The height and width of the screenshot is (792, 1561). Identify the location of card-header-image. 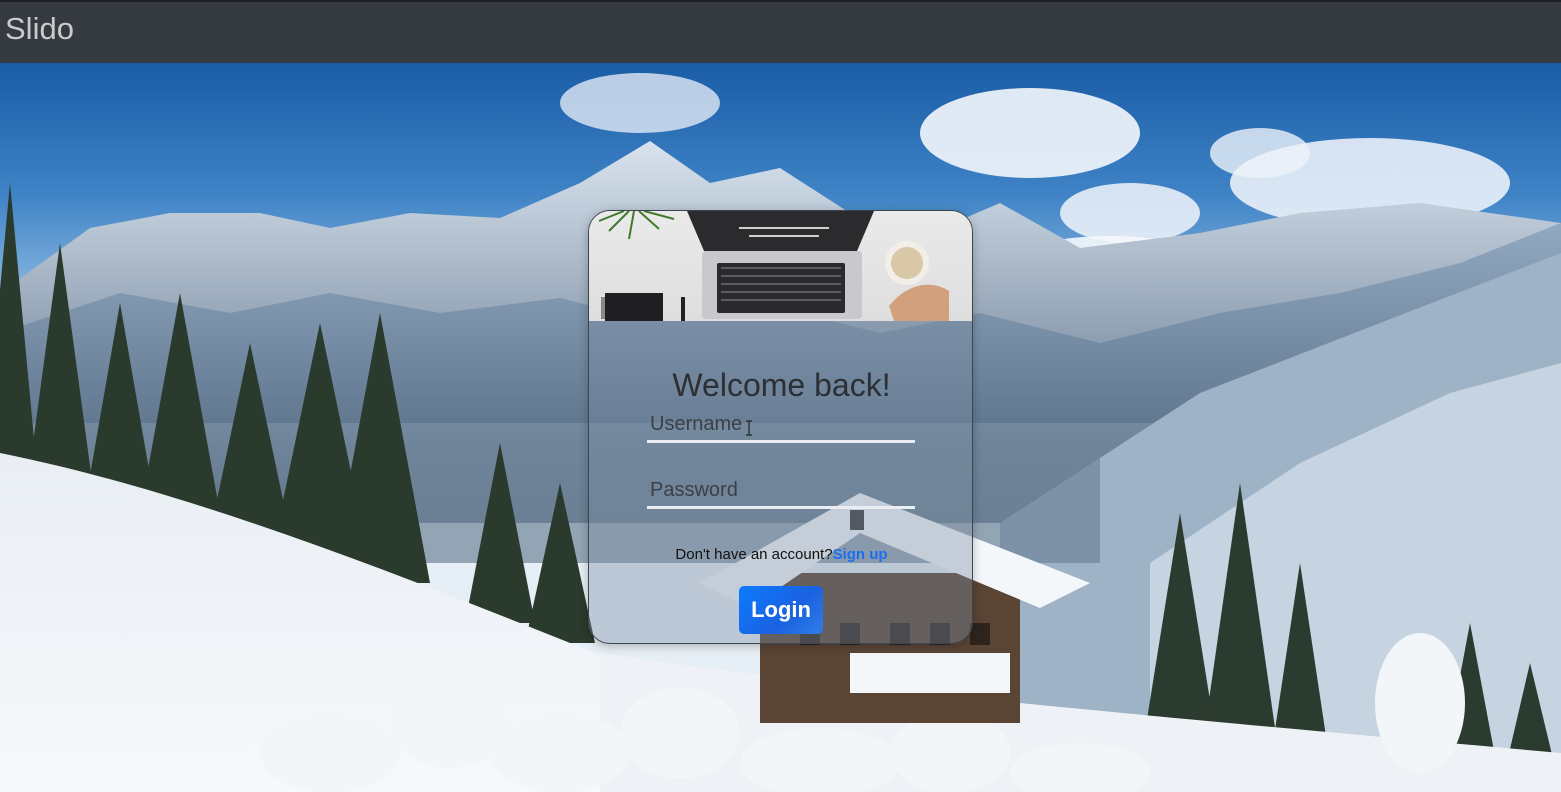
(780, 266).